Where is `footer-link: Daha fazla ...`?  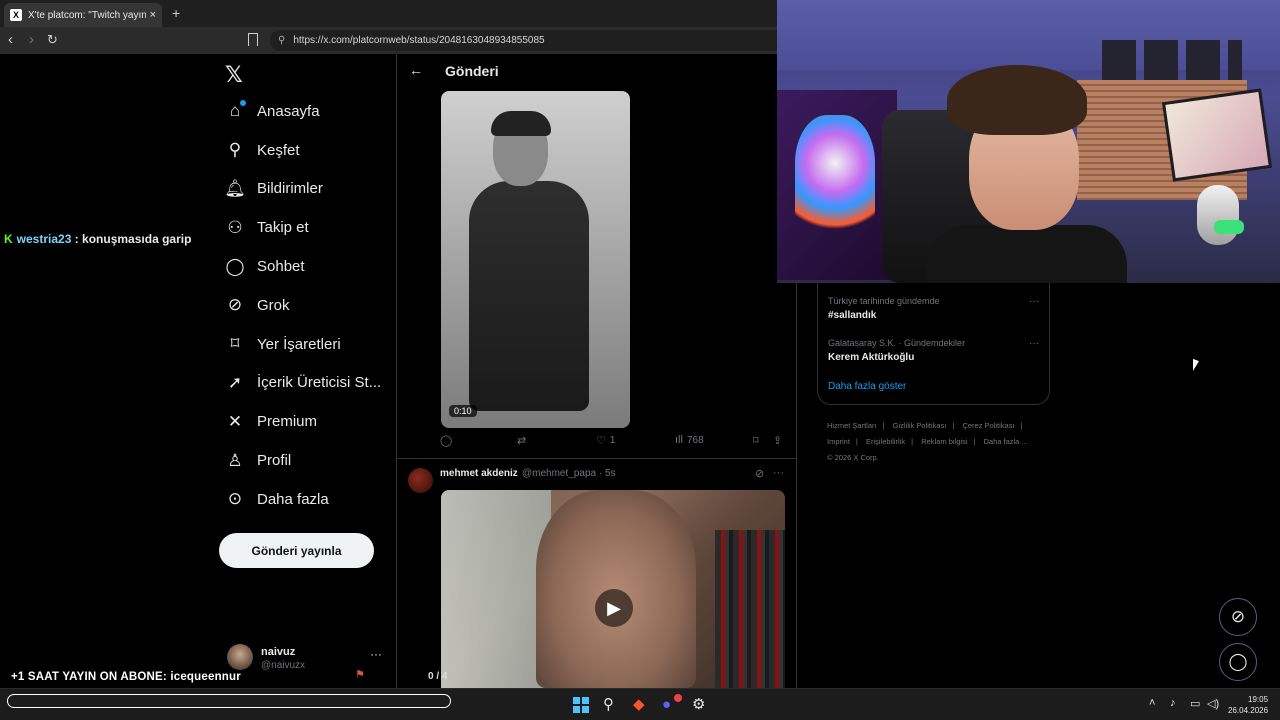
footer-link: Daha fazla ... is located at coordinates (1006, 441).